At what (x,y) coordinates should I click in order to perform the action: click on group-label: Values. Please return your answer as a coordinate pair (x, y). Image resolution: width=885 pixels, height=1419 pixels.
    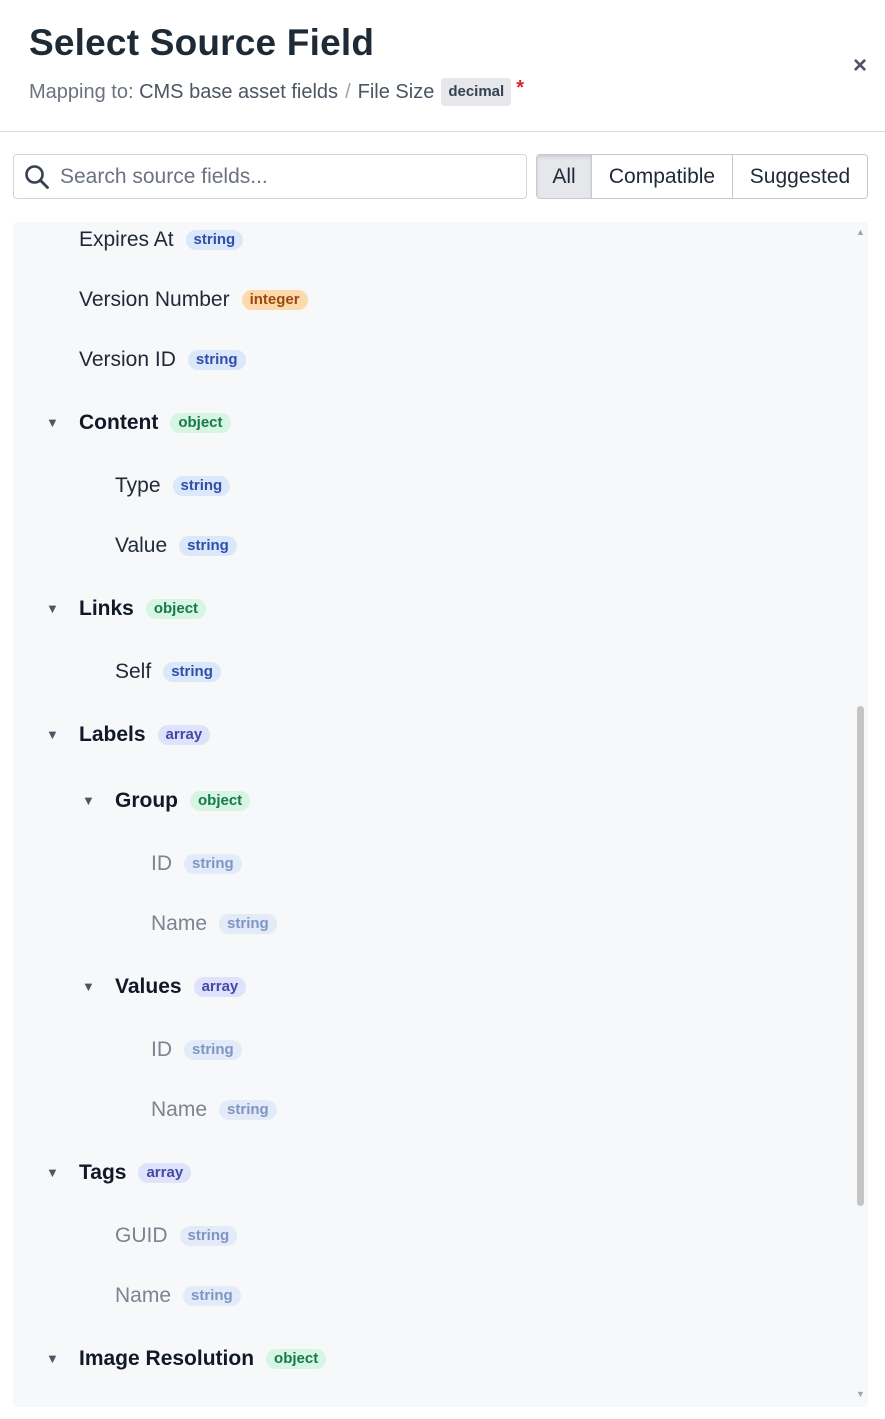
    Looking at the image, I should click on (148, 986).